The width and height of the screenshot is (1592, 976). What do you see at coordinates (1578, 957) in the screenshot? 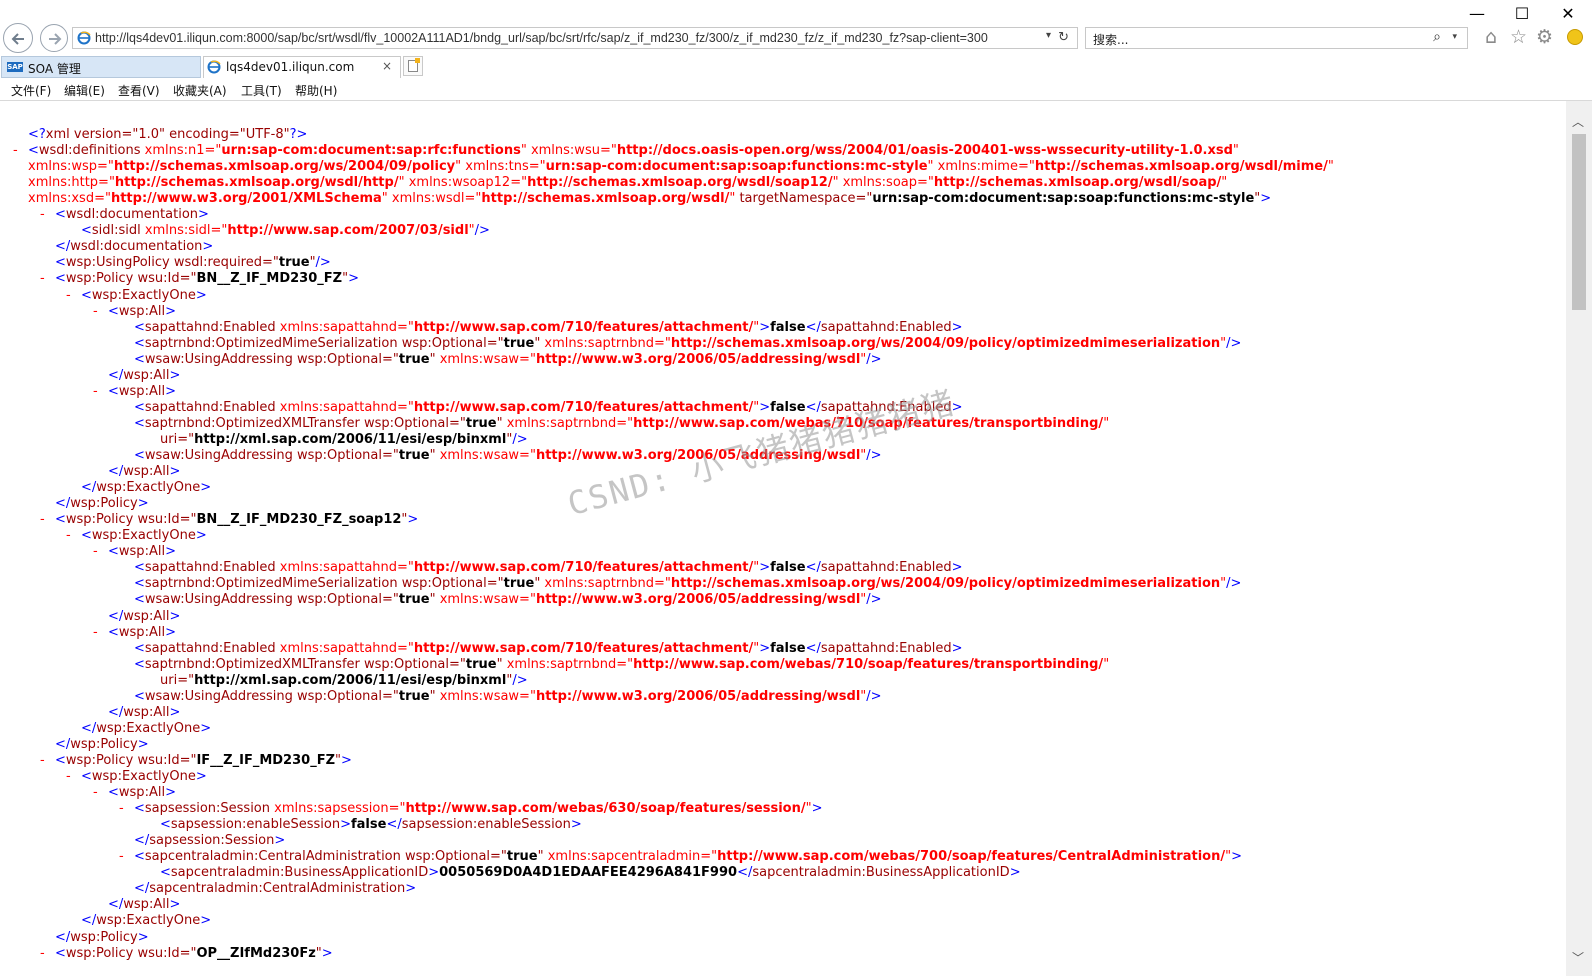
I see `scroll-down-icon: ﹀` at bounding box center [1578, 957].